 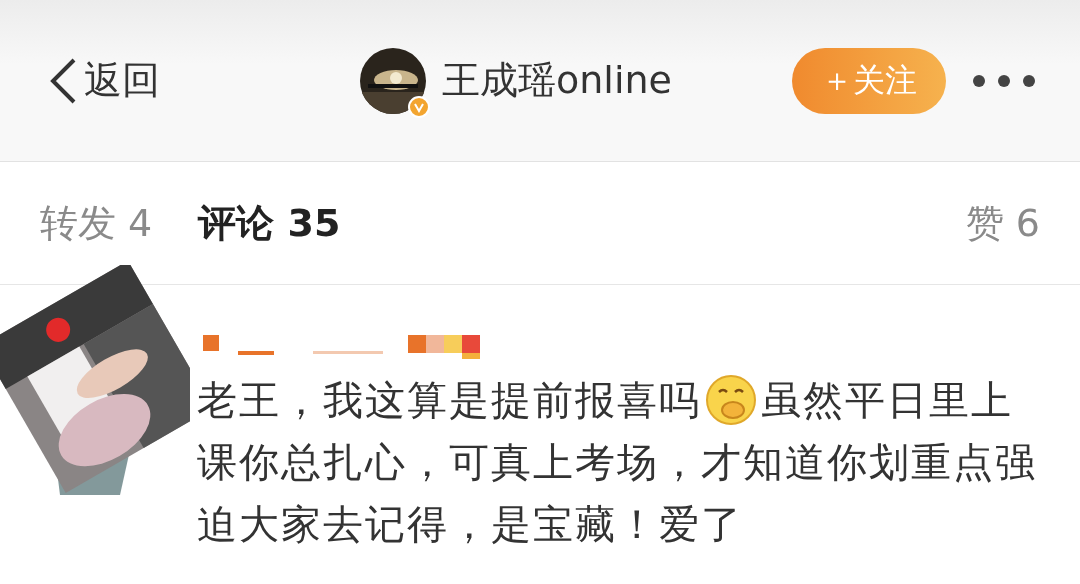 I want to click on tab: 赞 6, so click(x=1002, y=223).